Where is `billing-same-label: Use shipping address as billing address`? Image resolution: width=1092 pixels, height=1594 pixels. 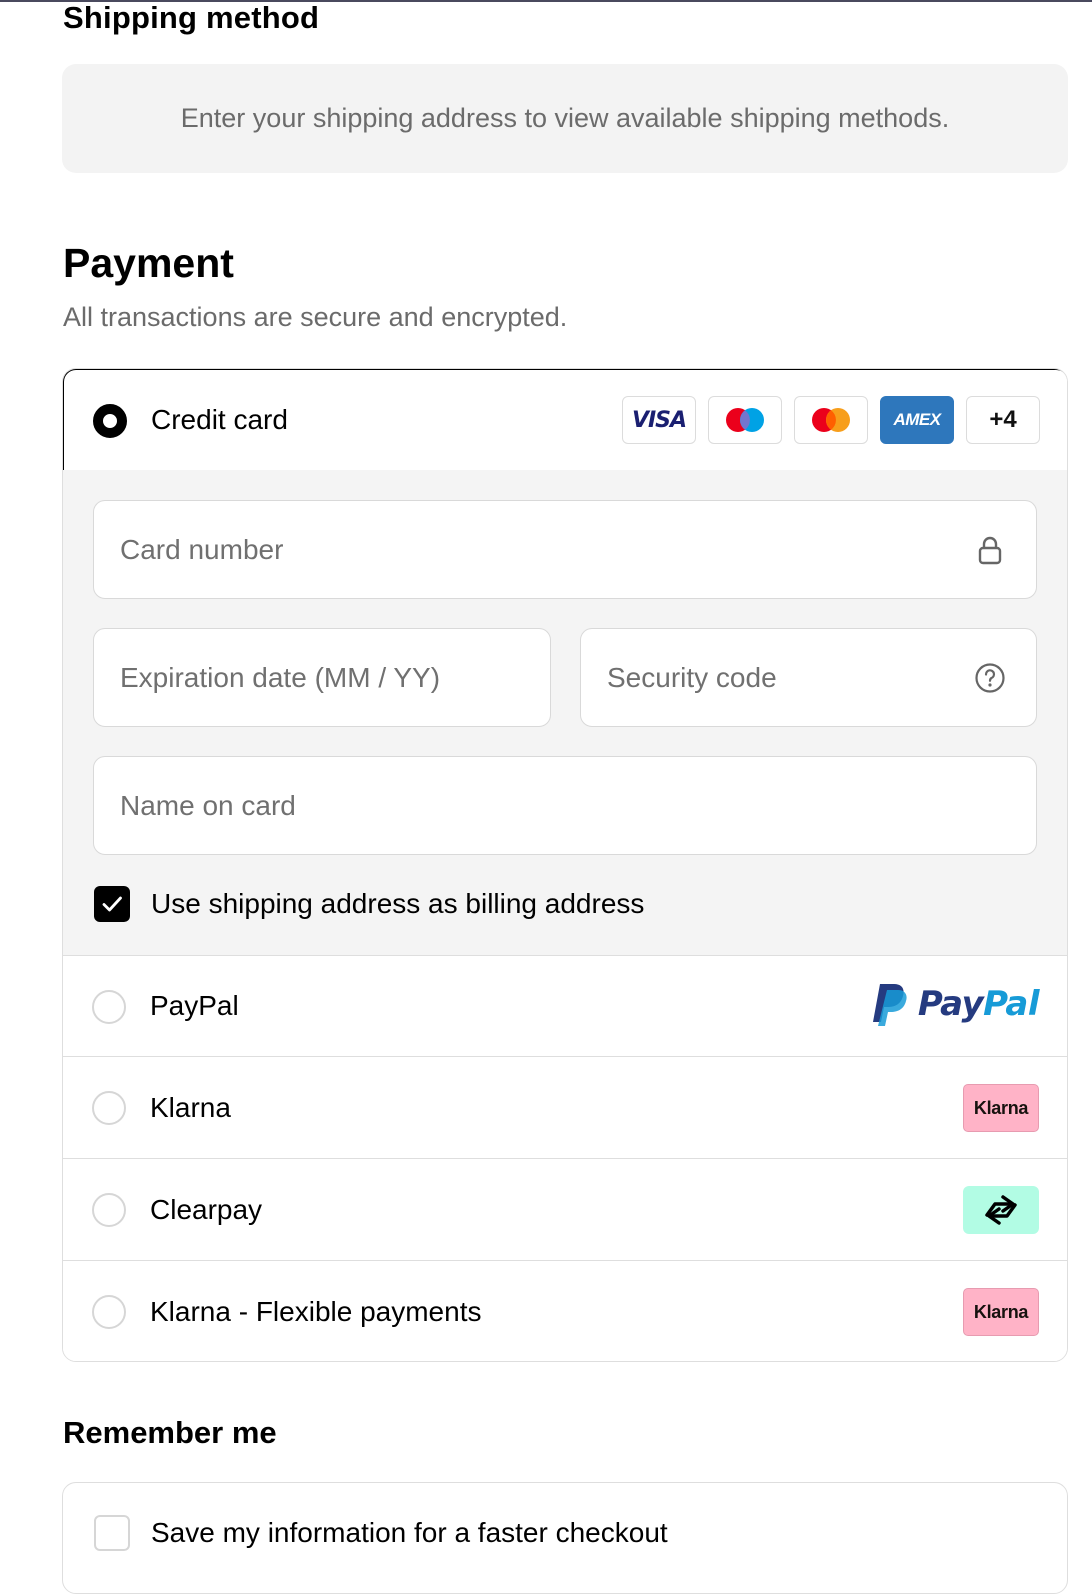
billing-same-label: Use shipping address as billing address is located at coordinates (398, 903).